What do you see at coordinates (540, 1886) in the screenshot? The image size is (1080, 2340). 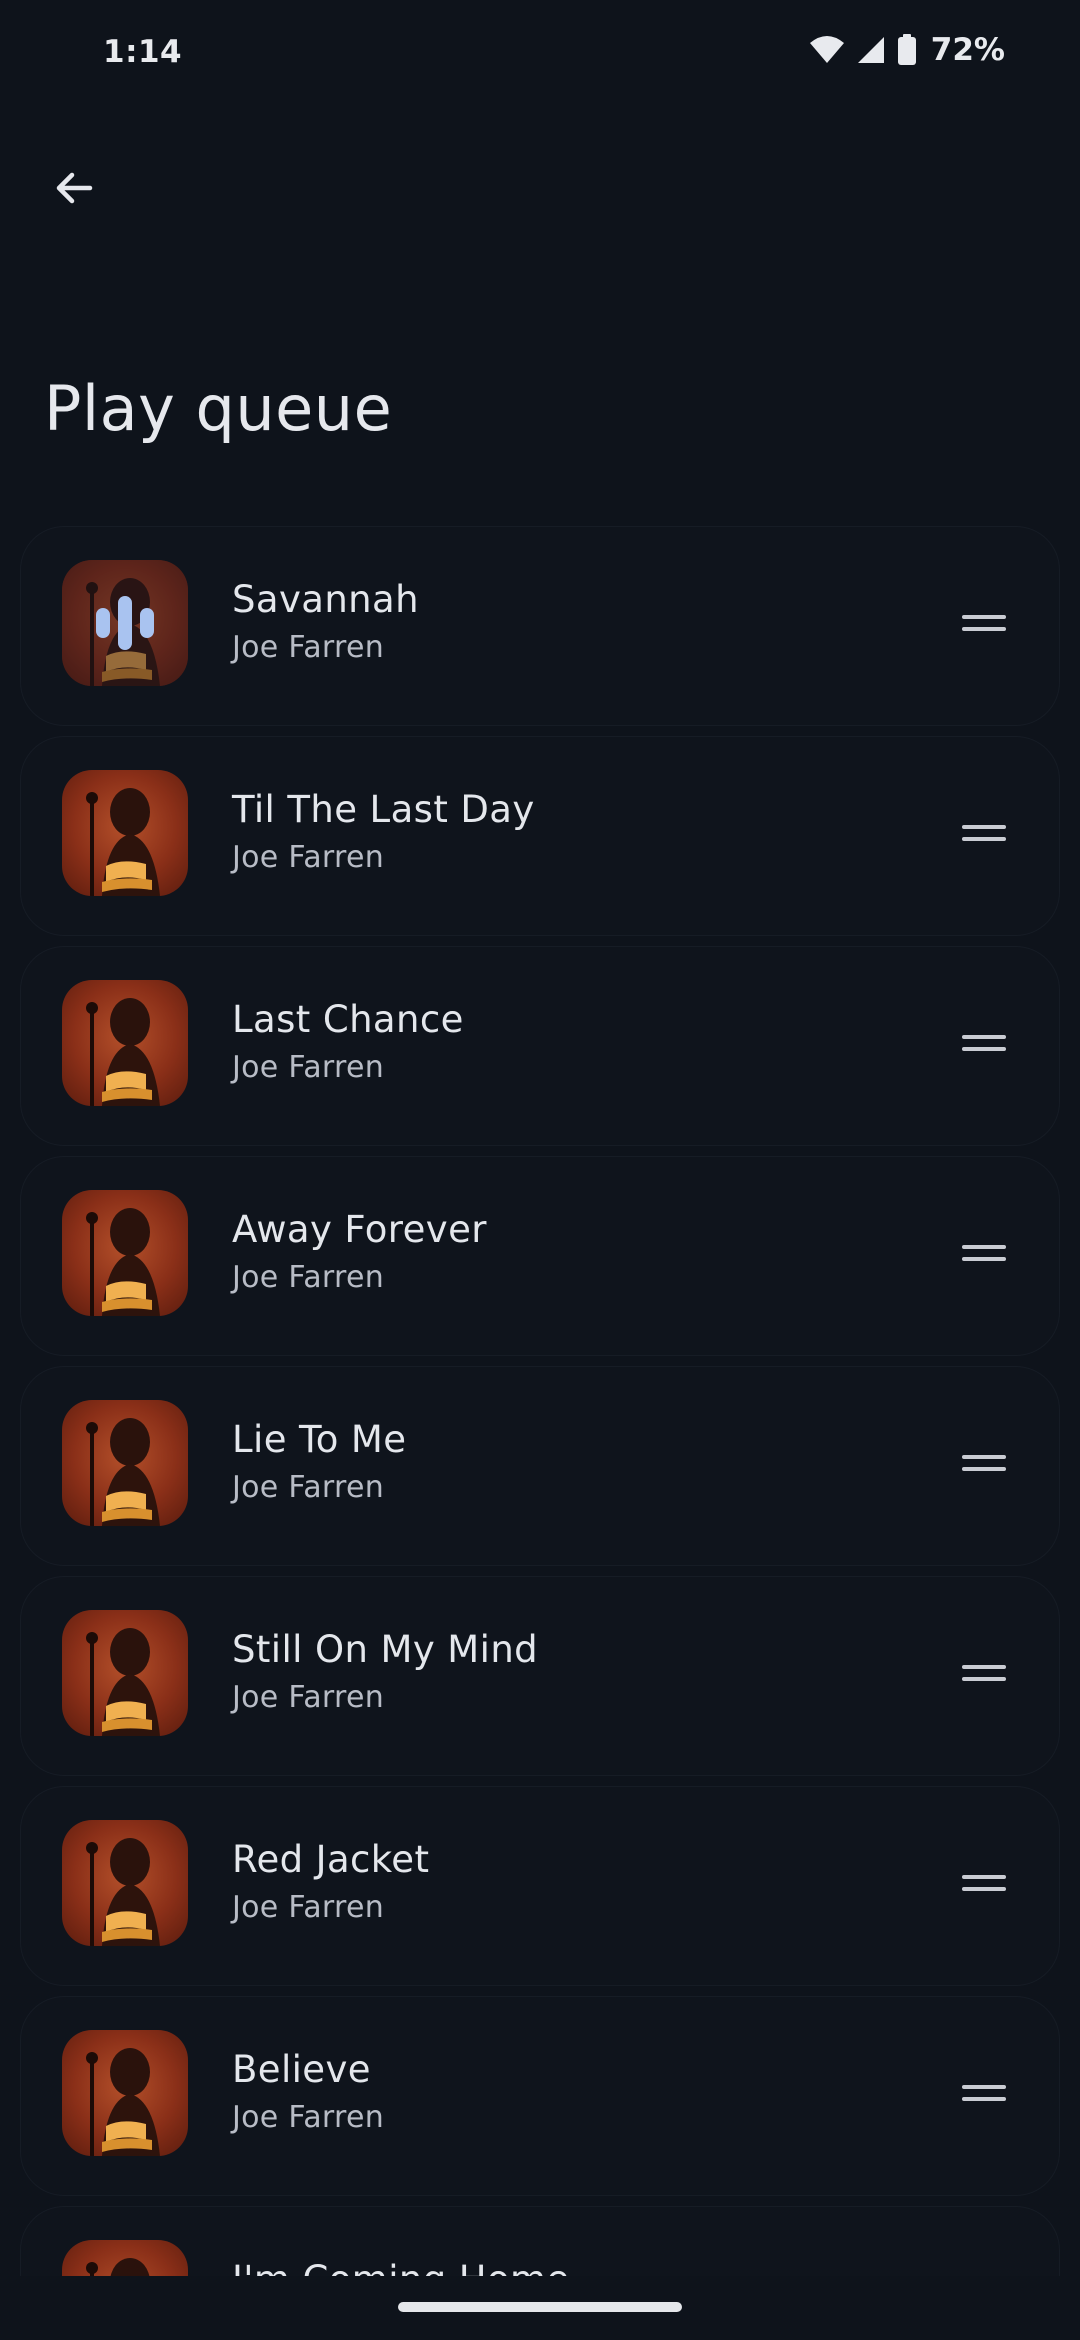 I see `queue-item: Red Jacket Joe Farren` at bounding box center [540, 1886].